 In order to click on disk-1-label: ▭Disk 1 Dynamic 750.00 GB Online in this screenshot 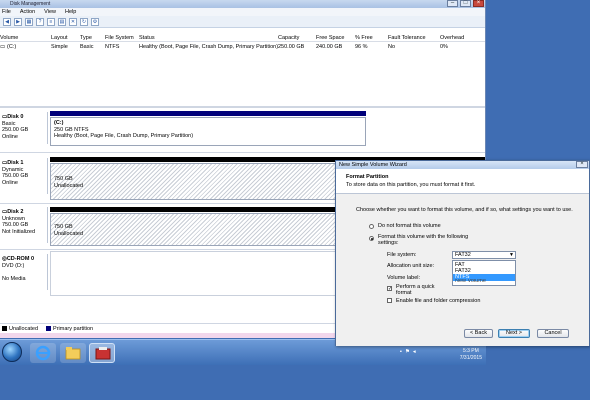, I will do `click(24, 176)`.